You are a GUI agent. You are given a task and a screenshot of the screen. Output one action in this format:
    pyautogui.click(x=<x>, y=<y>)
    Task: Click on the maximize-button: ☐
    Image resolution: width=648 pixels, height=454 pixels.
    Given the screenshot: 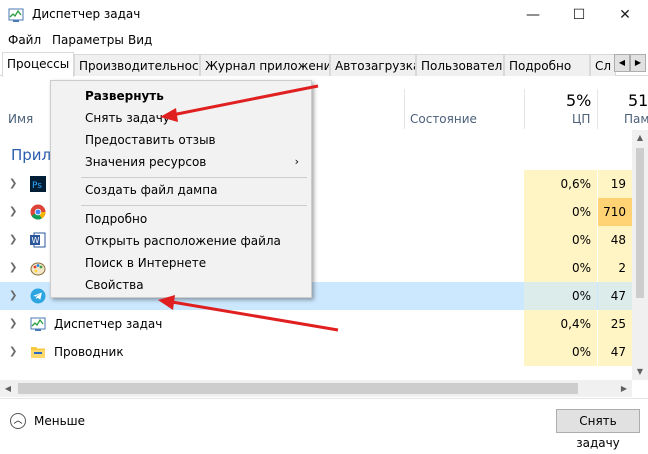 What is the action you would take?
    pyautogui.click(x=579, y=15)
    